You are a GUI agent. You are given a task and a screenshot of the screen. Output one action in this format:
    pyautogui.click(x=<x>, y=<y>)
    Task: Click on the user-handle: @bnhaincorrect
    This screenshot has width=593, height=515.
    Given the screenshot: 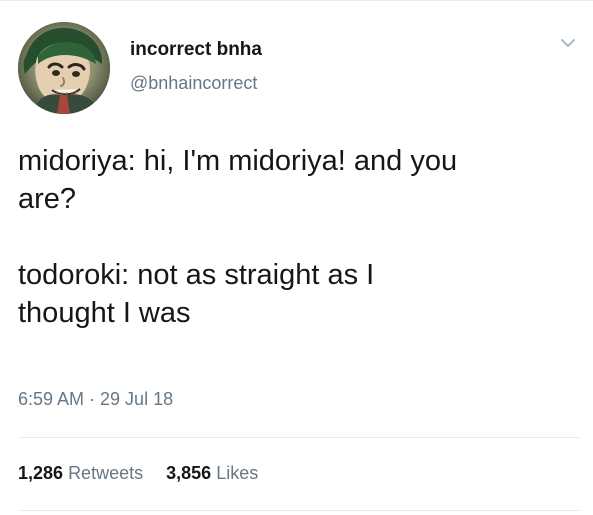 What is the action you would take?
    pyautogui.click(x=340, y=83)
    